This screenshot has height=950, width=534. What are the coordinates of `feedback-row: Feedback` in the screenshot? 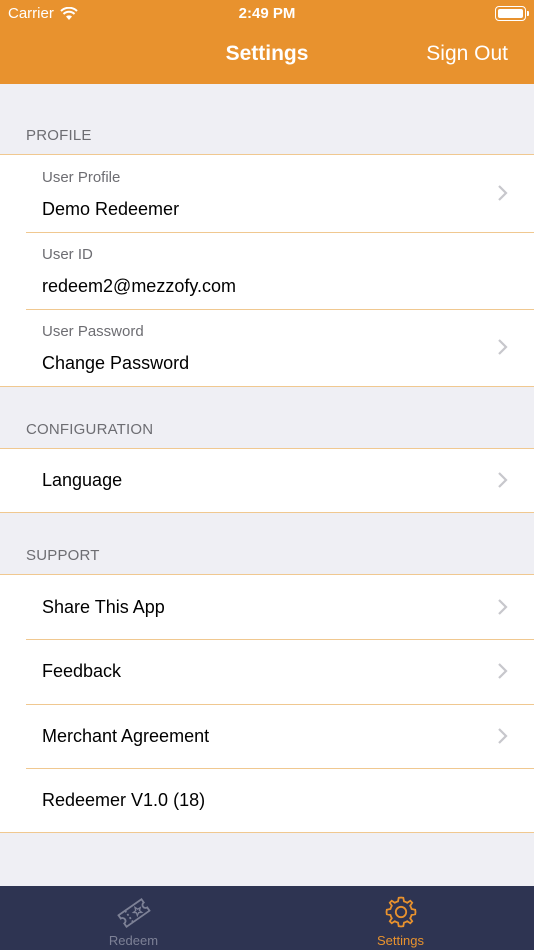 It's located at (267, 671).